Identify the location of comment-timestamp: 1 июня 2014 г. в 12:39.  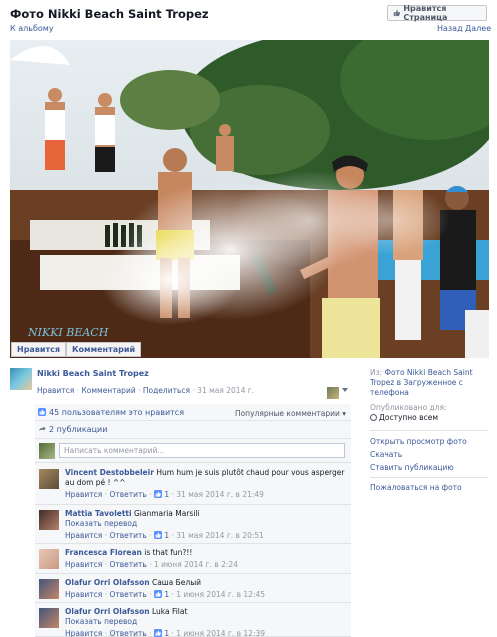
(220, 633).